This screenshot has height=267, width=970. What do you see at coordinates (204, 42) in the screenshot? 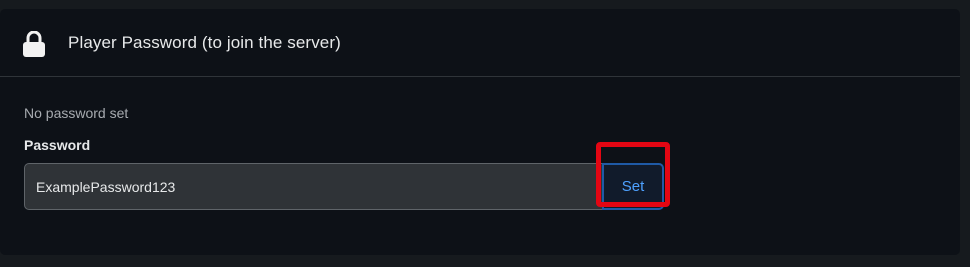
I see `card-title: Player Password (to join the server)` at bounding box center [204, 42].